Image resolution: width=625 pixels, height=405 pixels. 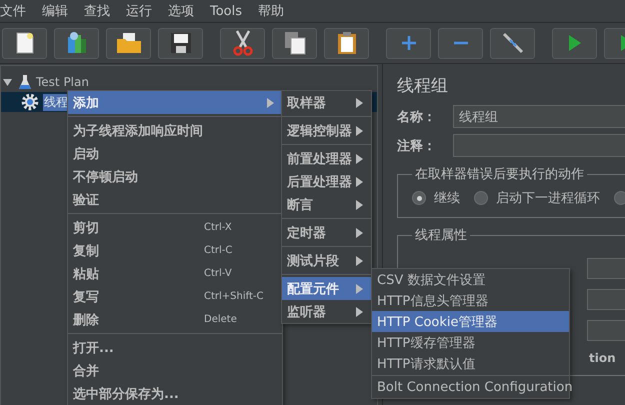 What do you see at coordinates (539, 116) in the screenshot?
I see `input-field: 线程组` at bounding box center [539, 116].